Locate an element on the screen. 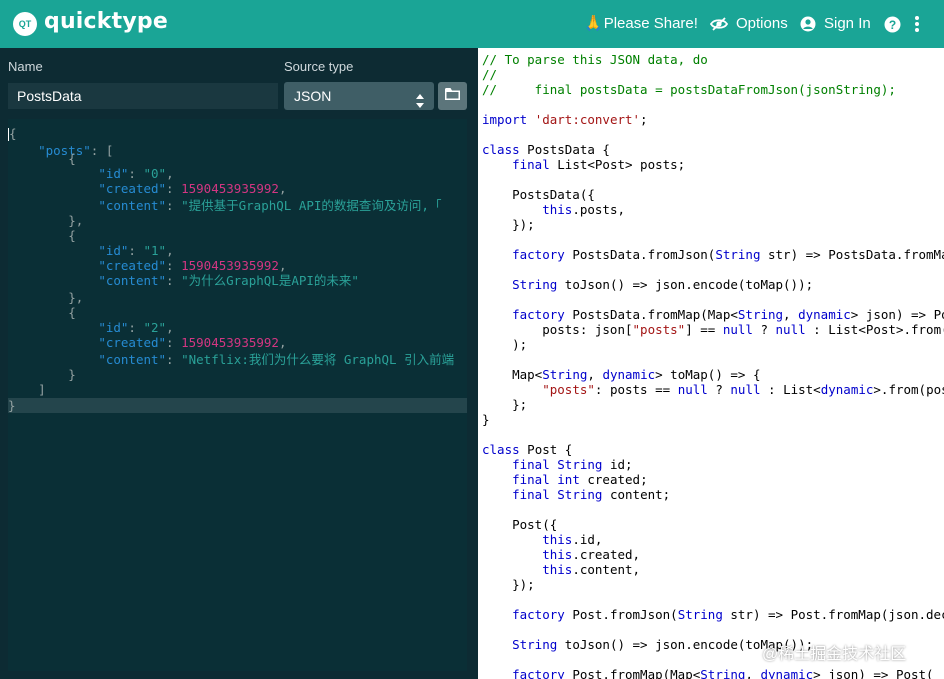 This screenshot has height=679, width=944. open-file-button is located at coordinates (452, 96).